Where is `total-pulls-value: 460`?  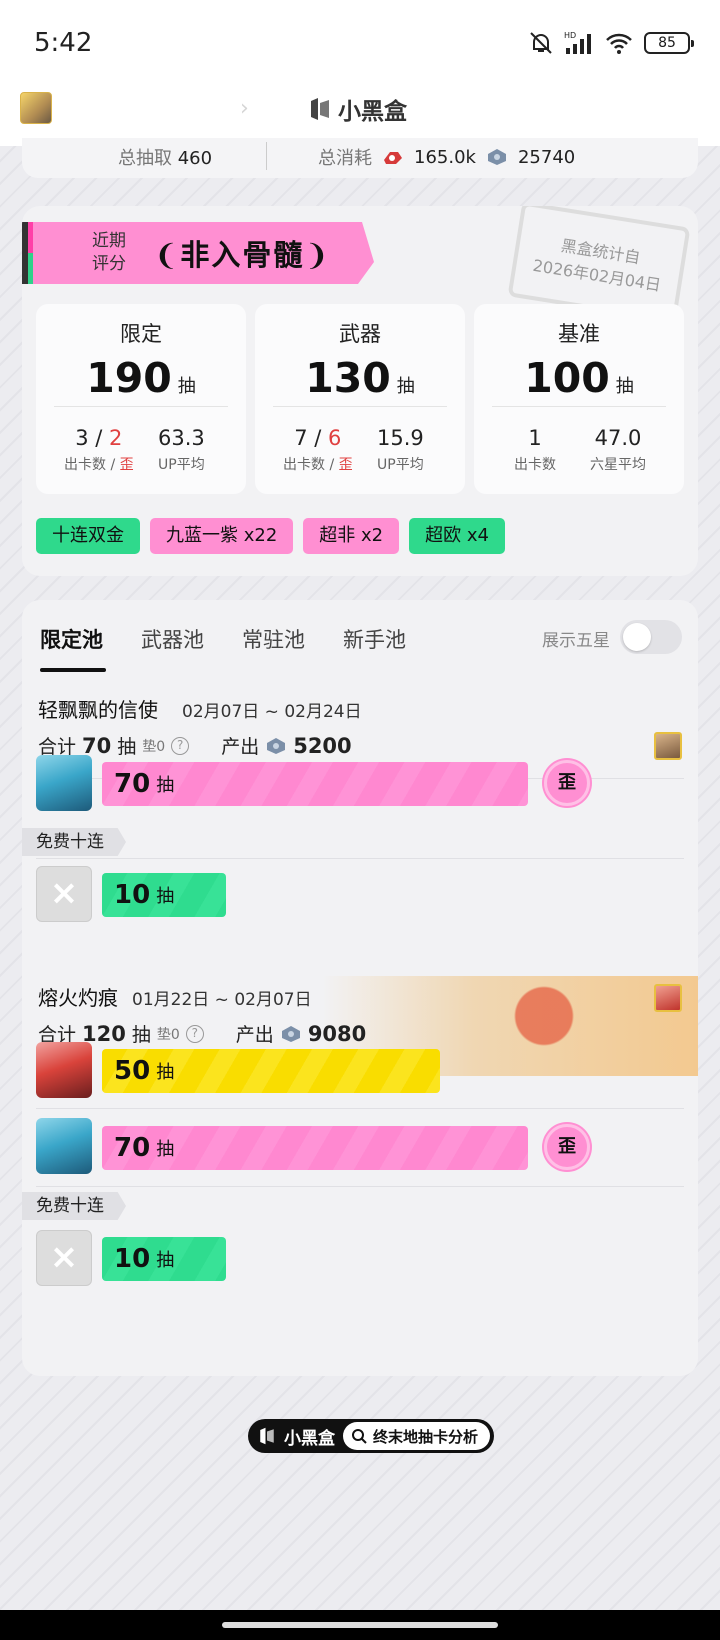 total-pulls-value: 460 is located at coordinates (195, 158).